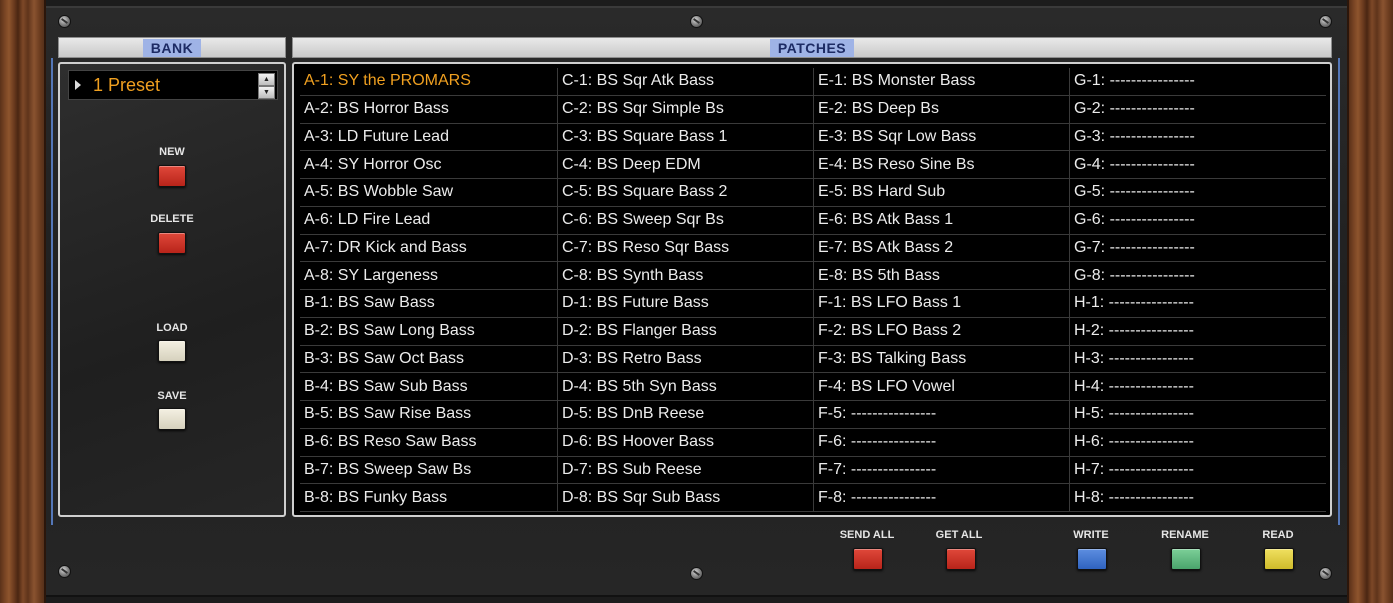 The width and height of the screenshot is (1393, 603). Describe the element at coordinates (1198, 221) in the screenshot. I see `patch-cell: G-6: ----------------` at that location.